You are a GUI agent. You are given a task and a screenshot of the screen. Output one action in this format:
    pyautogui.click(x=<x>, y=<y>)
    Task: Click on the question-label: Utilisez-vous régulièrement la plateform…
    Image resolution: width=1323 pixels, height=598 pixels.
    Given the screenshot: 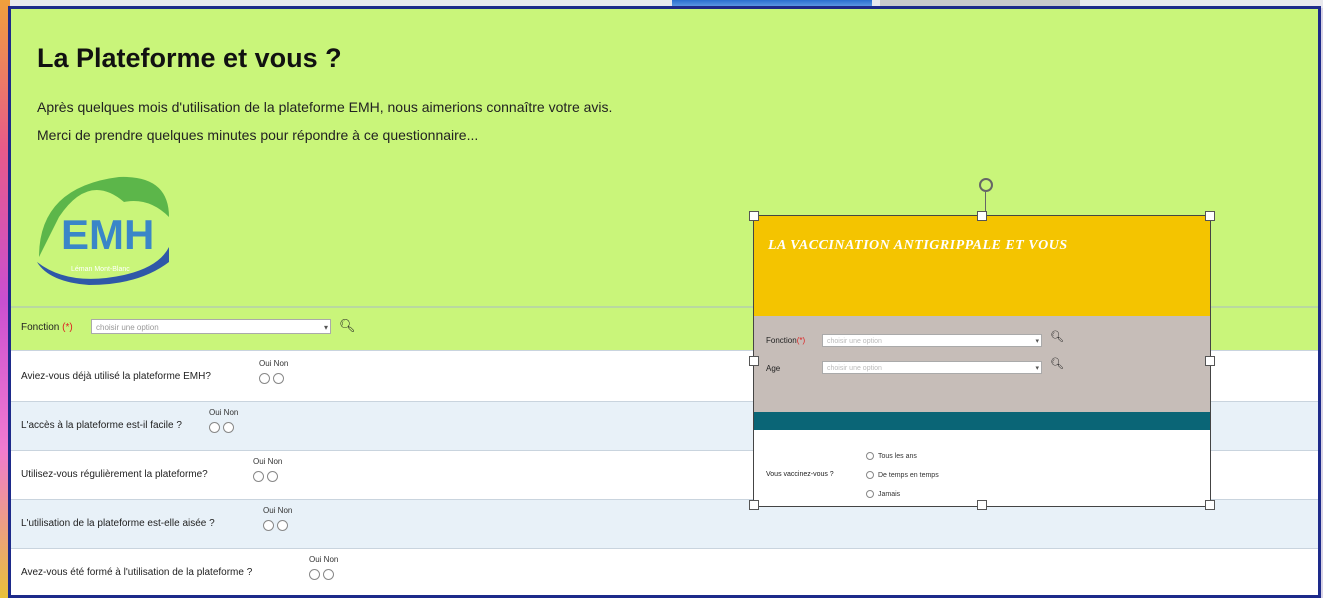 What is the action you would take?
    pyautogui.click(x=114, y=474)
    